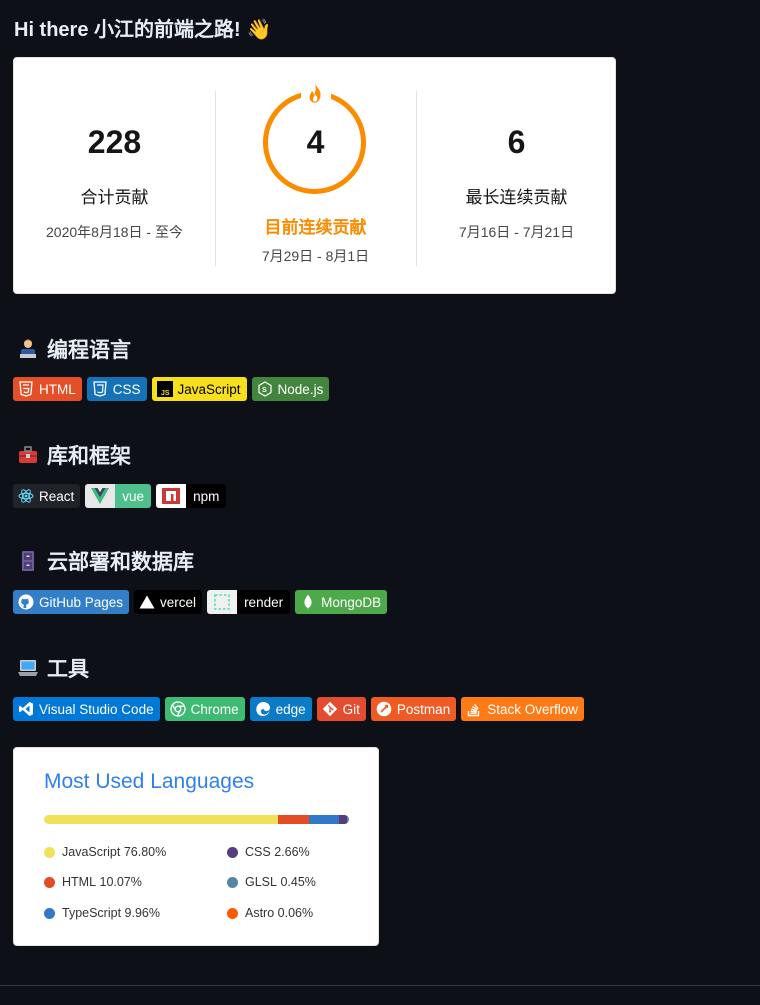  What do you see at coordinates (177, 709) in the screenshot?
I see `chrome-icon` at bounding box center [177, 709].